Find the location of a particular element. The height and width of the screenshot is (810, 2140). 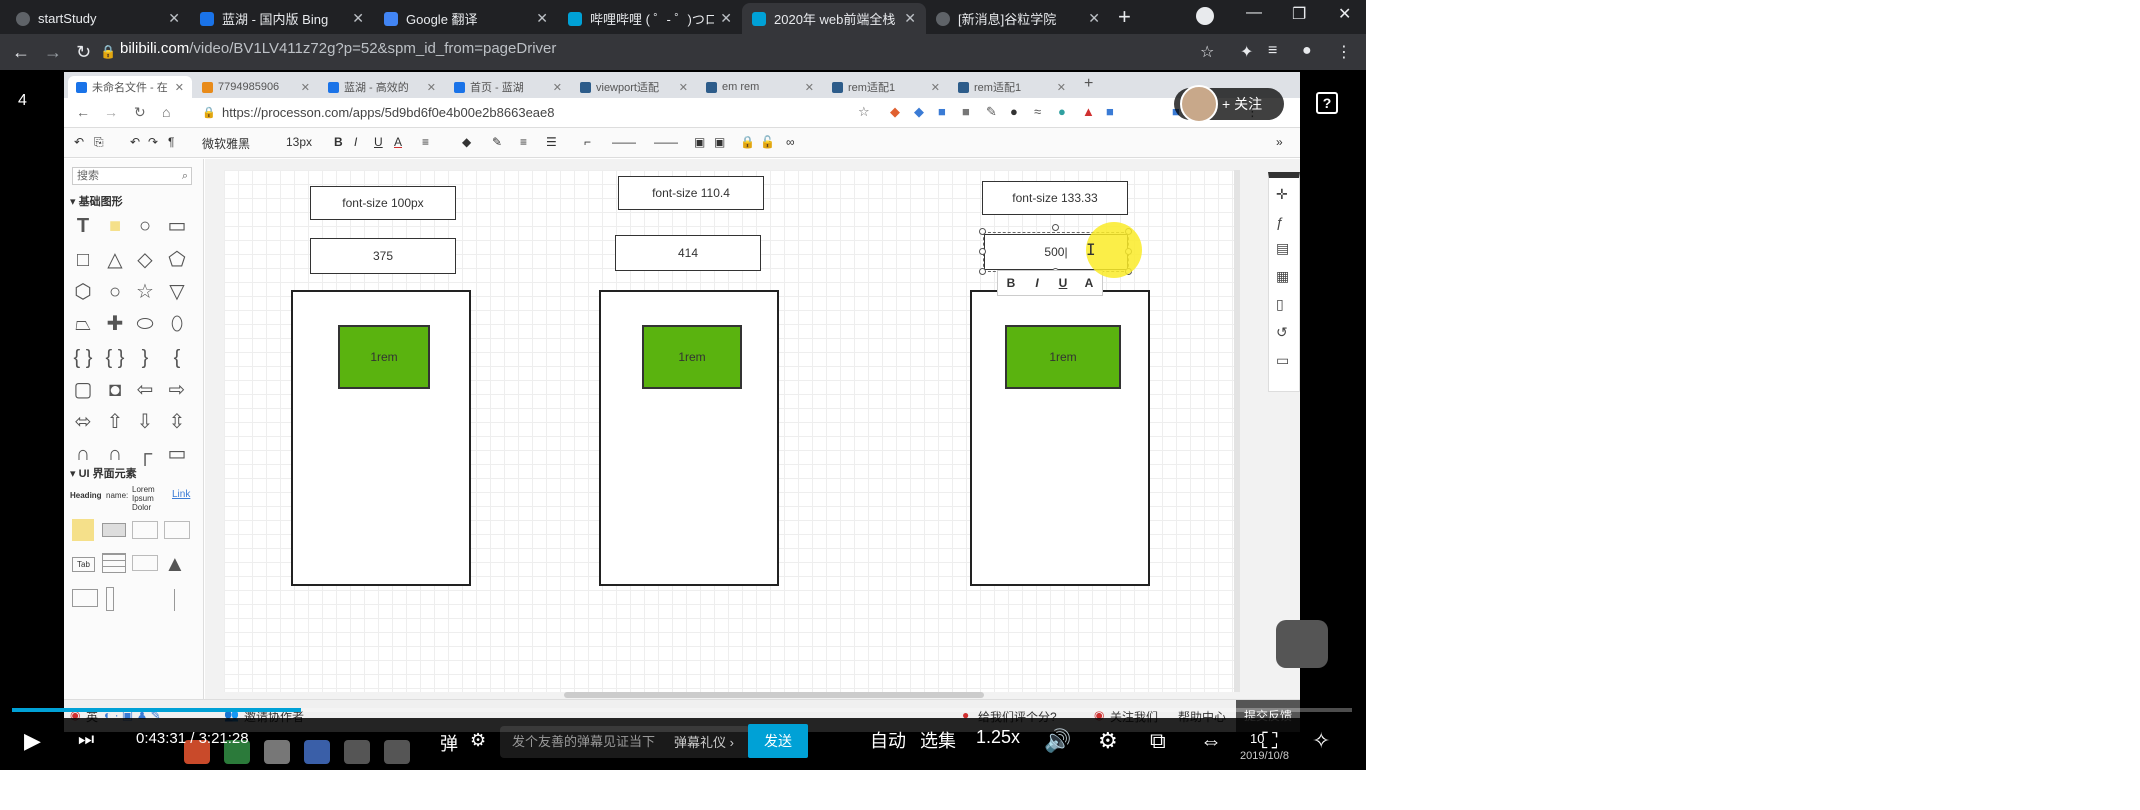

canvas-scrollbar is located at coordinates (774, 695).